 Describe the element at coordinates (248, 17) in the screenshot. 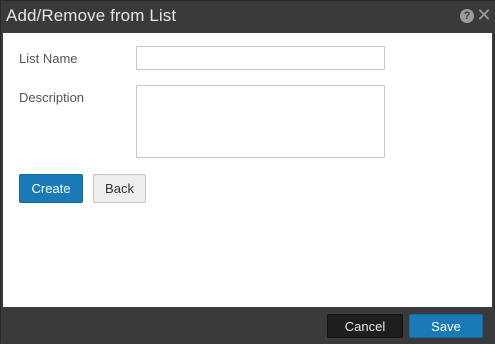

I see `dialog-titlebar: Add/Remove from List ? ✕` at that location.